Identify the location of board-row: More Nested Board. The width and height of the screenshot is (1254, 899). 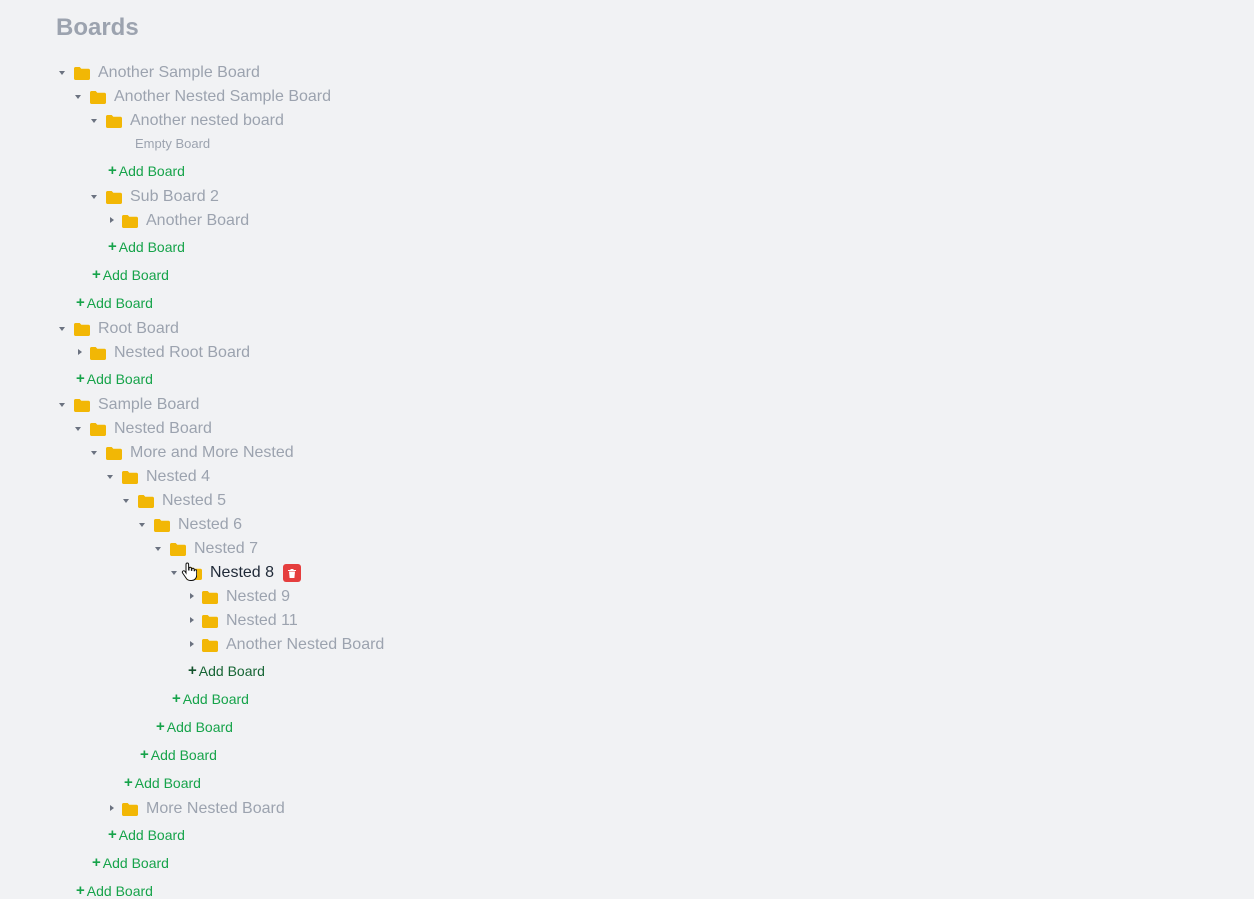
(194, 809).